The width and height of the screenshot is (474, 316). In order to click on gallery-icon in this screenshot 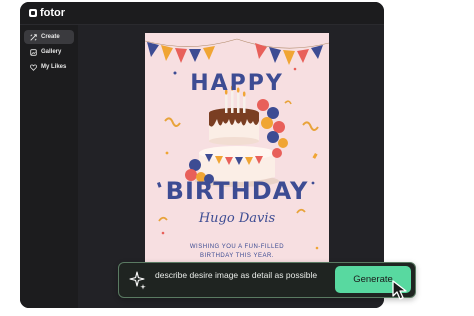, I will do `click(33, 52)`.